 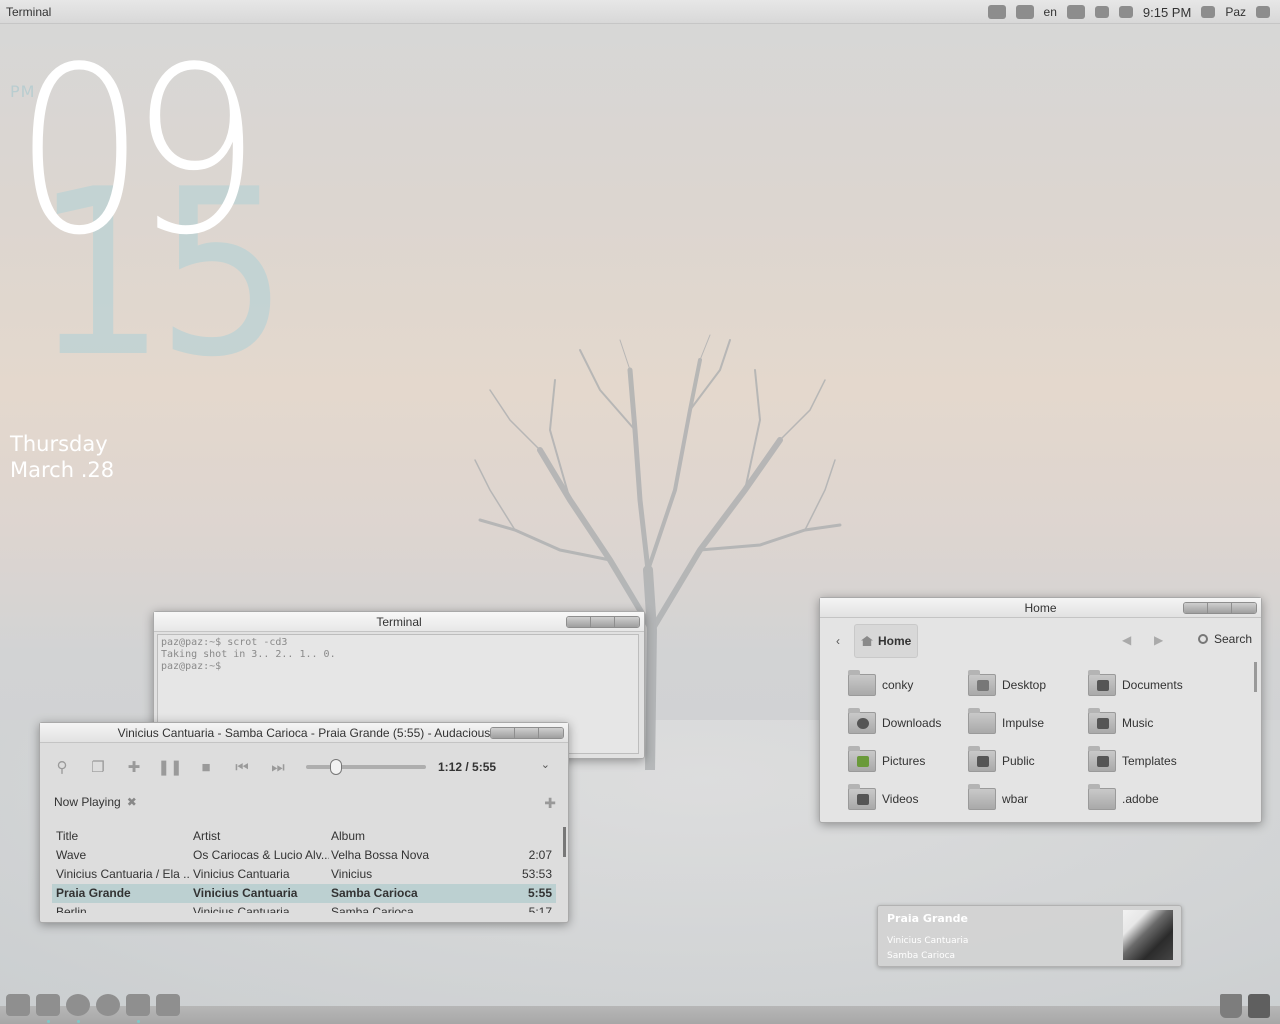 I want to click on tab-now-playing: Now Playing ✖, so click(x=95, y=802).